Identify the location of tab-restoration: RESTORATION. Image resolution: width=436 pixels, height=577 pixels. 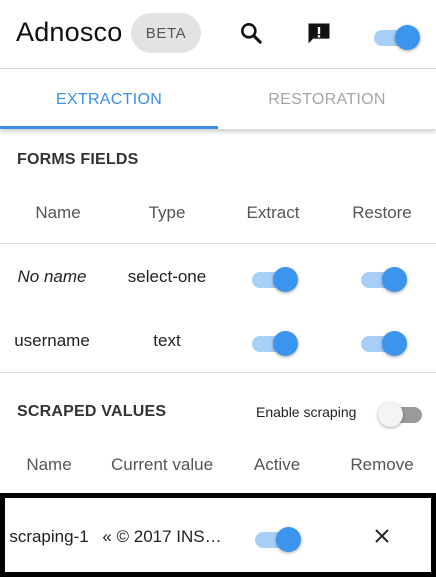
(327, 99).